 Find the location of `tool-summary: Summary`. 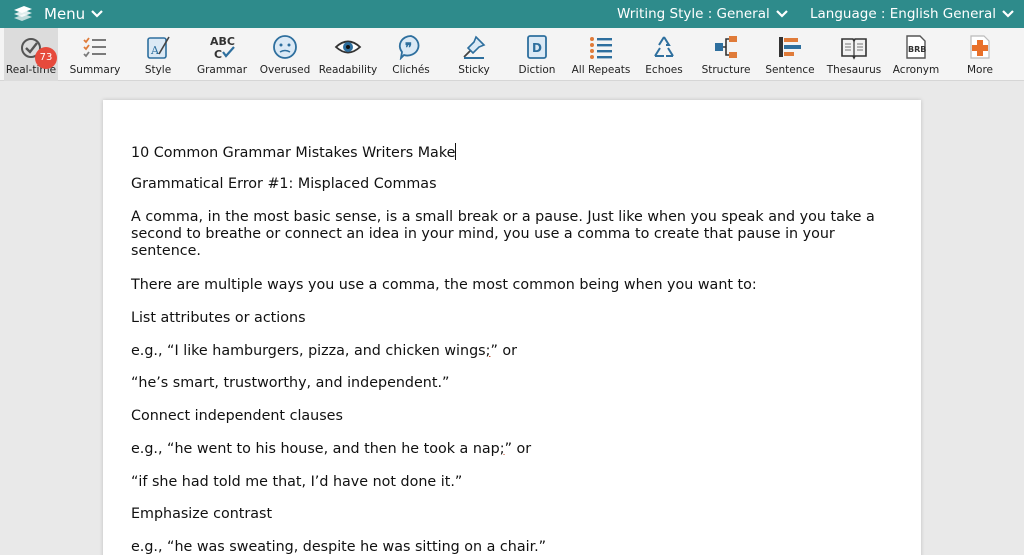

tool-summary: Summary is located at coordinates (95, 54).